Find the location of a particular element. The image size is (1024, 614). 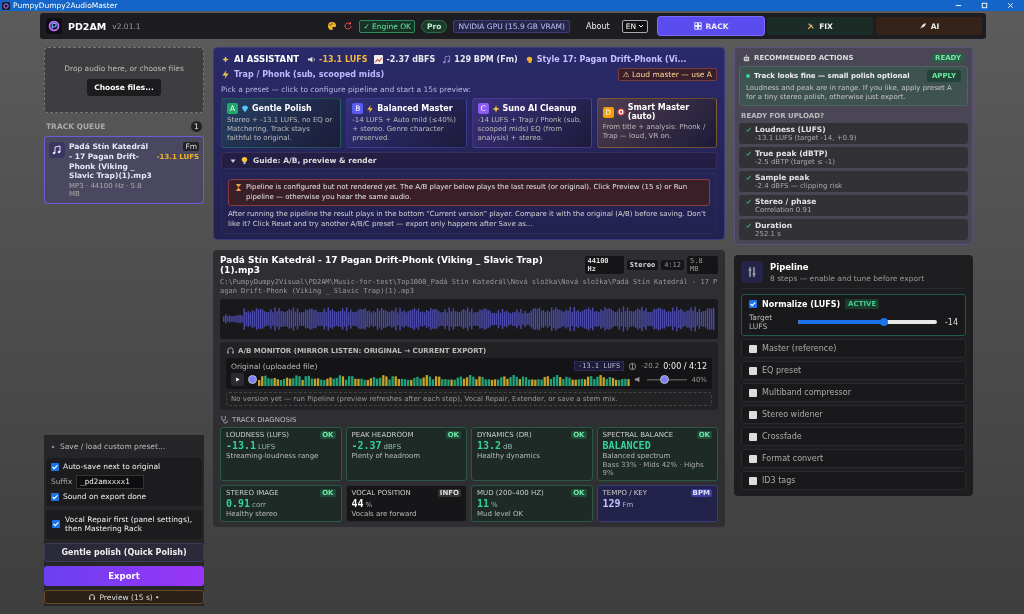

step-label: EQ preset is located at coordinates (782, 371).